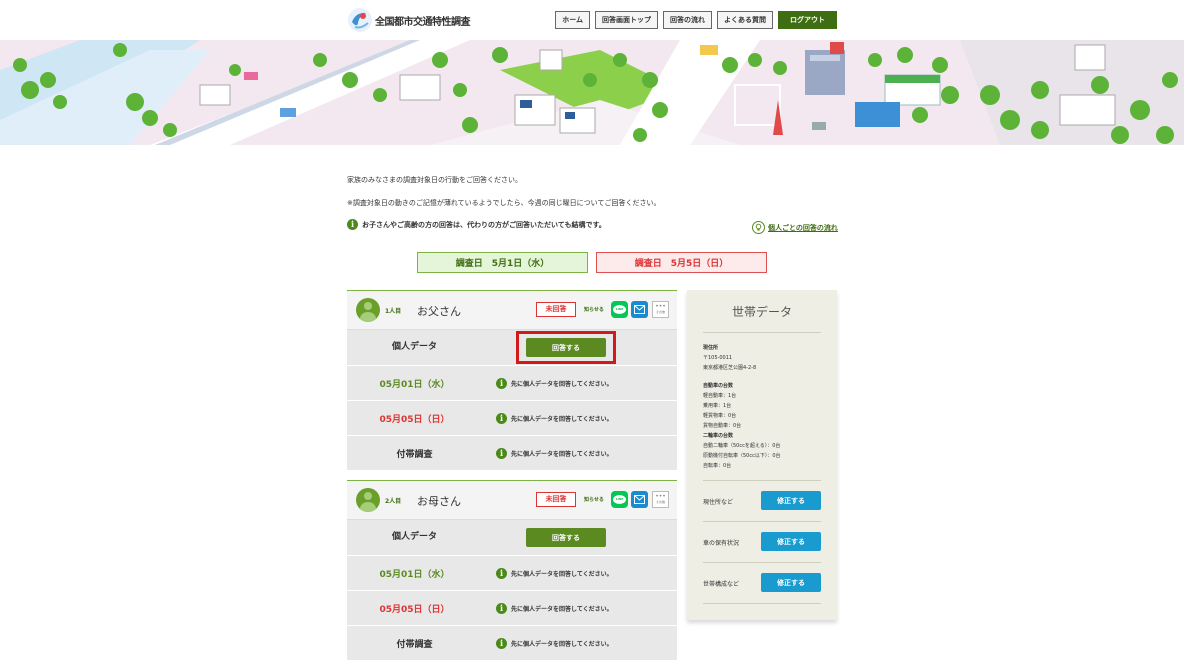 This screenshot has height=671, width=1184. I want to click on nav-faq-button: よくある質問, so click(745, 20).